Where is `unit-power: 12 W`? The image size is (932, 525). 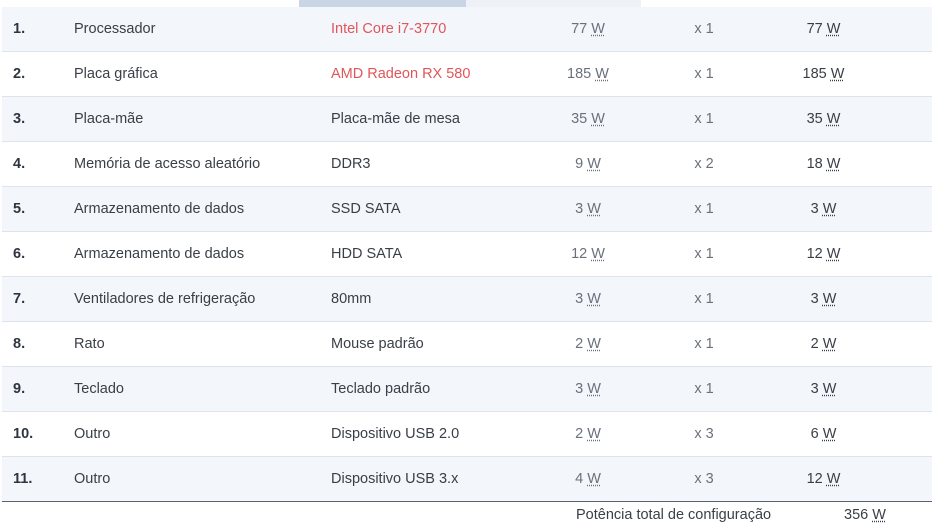 unit-power: 12 W is located at coordinates (588, 254).